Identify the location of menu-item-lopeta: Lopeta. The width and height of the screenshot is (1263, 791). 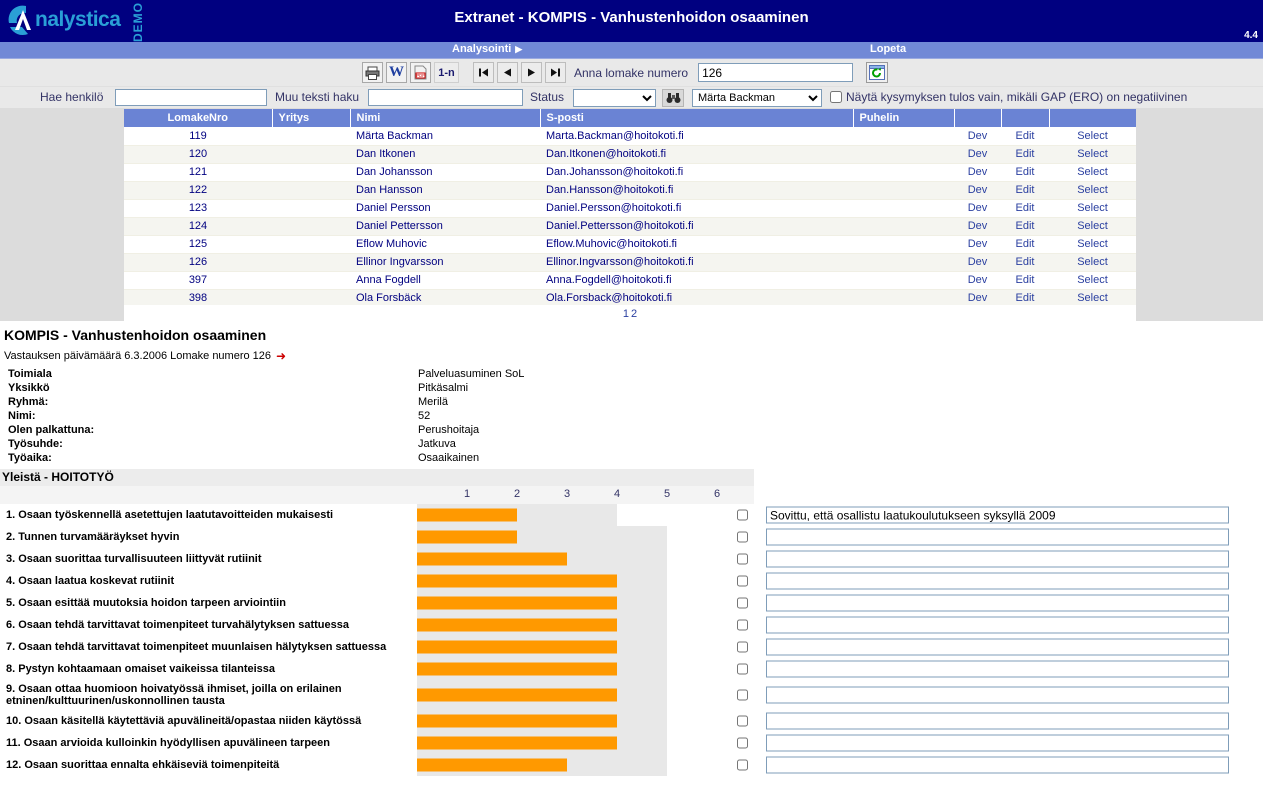
(888, 49).